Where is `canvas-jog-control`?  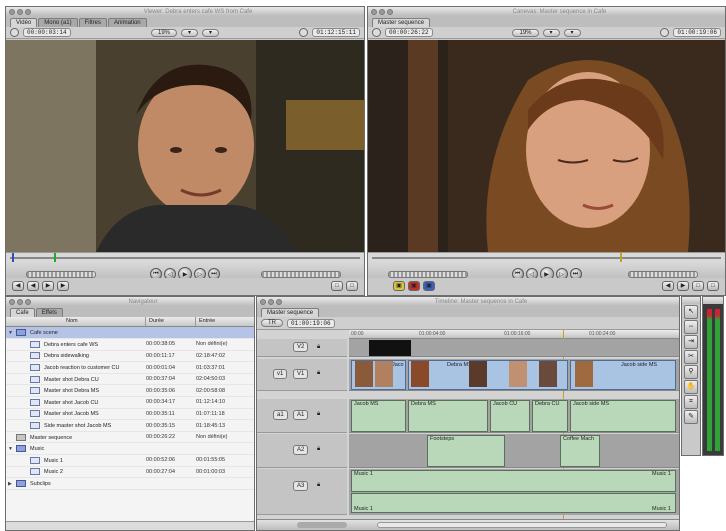
canvas-jog-control is located at coordinates (663, 274).